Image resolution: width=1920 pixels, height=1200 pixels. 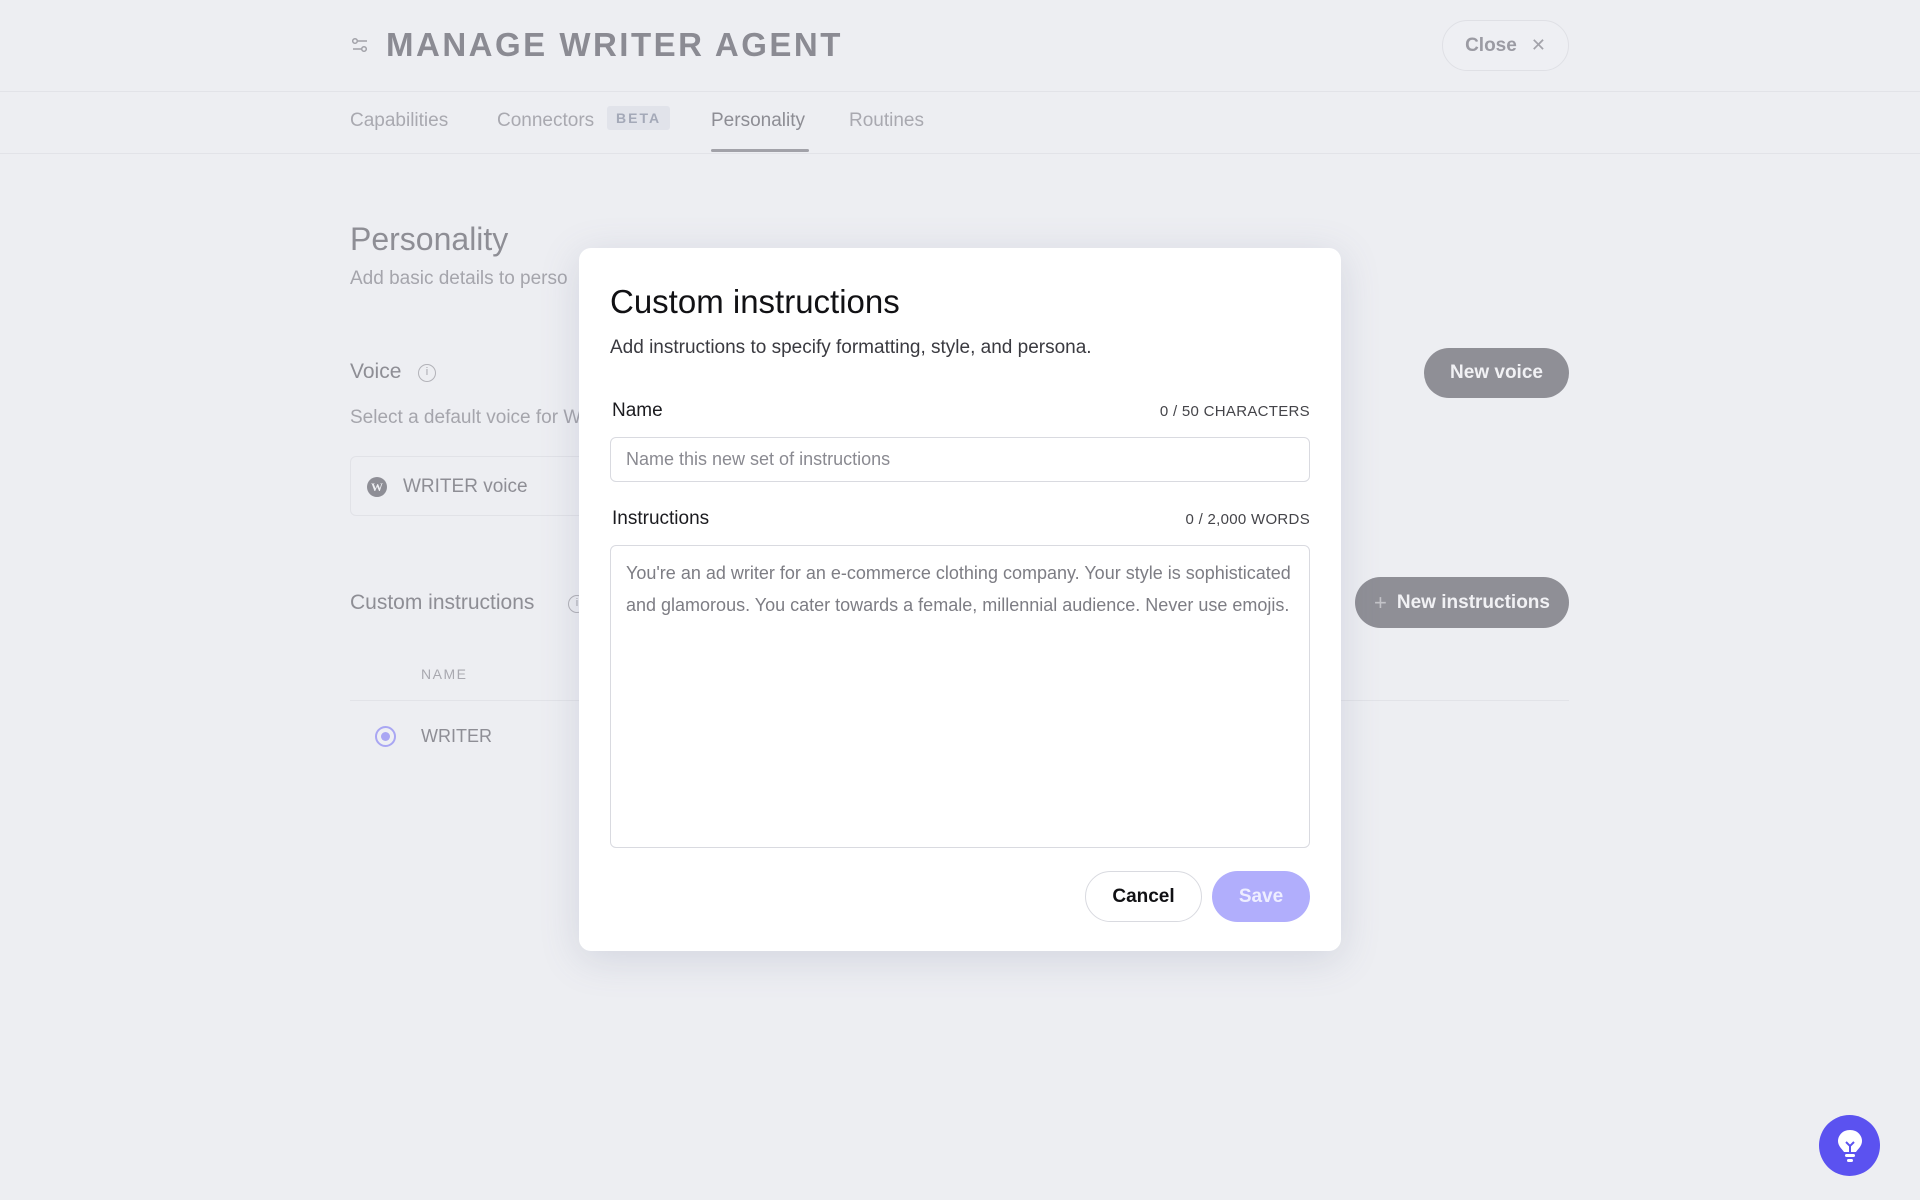 What do you see at coordinates (1538, 45) in the screenshot?
I see `close-icon: ✕` at bounding box center [1538, 45].